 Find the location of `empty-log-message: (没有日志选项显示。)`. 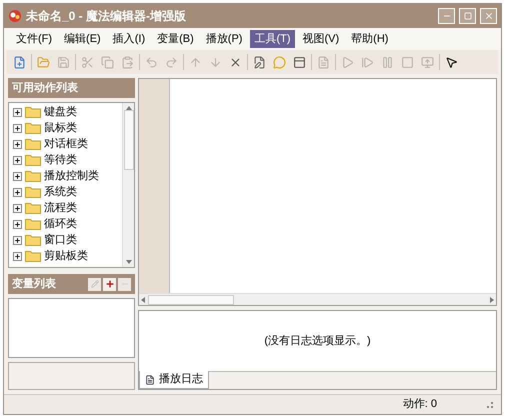

empty-log-message: (没有日志选项显示。) is located at coordinates (317, 341).